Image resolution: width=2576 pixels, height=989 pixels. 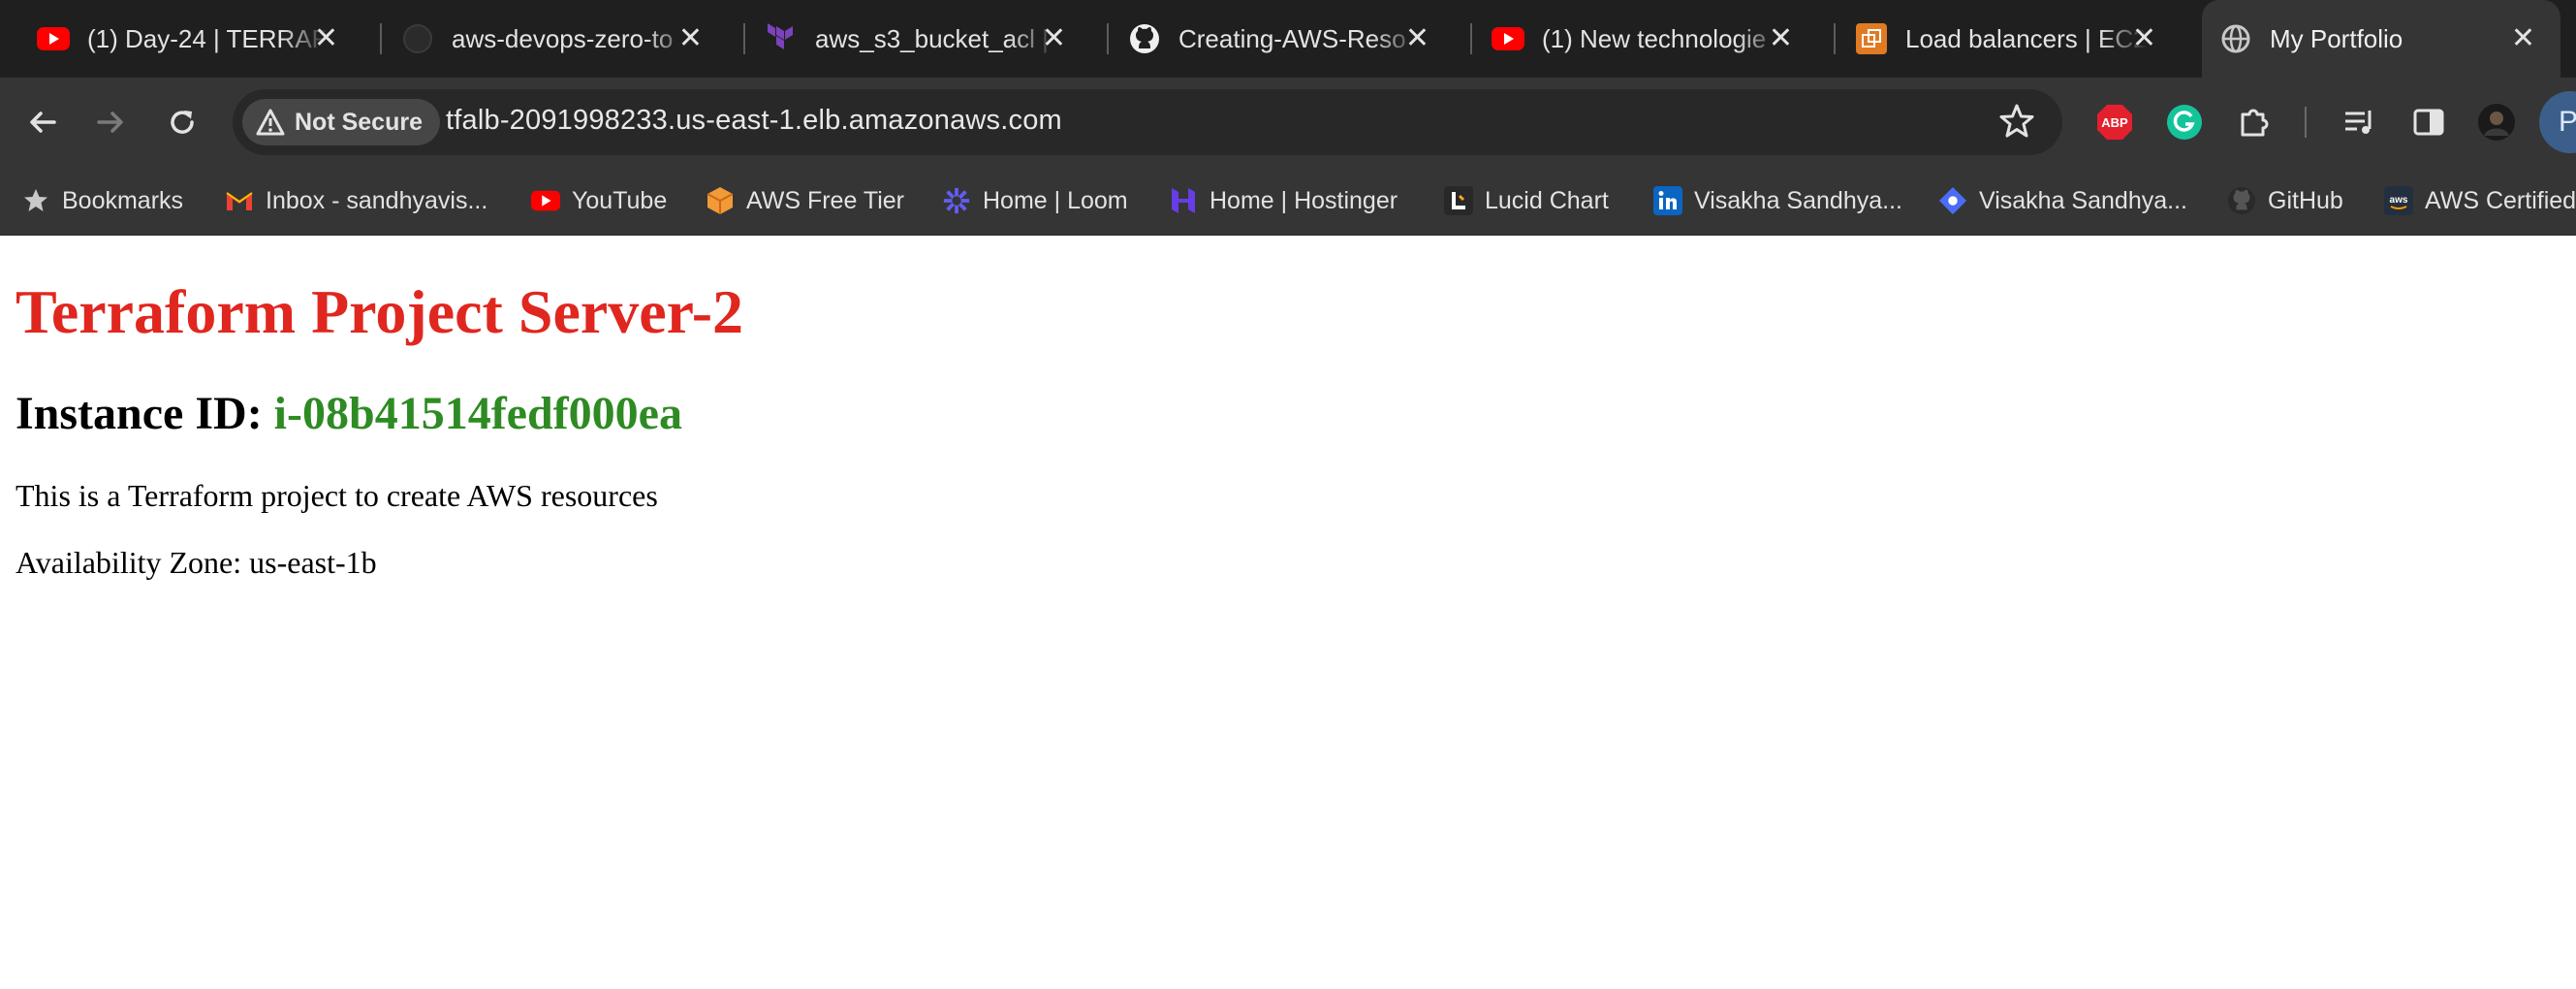 I want to click on site-security-chip: Not Secure, so click(x=341, y=122).